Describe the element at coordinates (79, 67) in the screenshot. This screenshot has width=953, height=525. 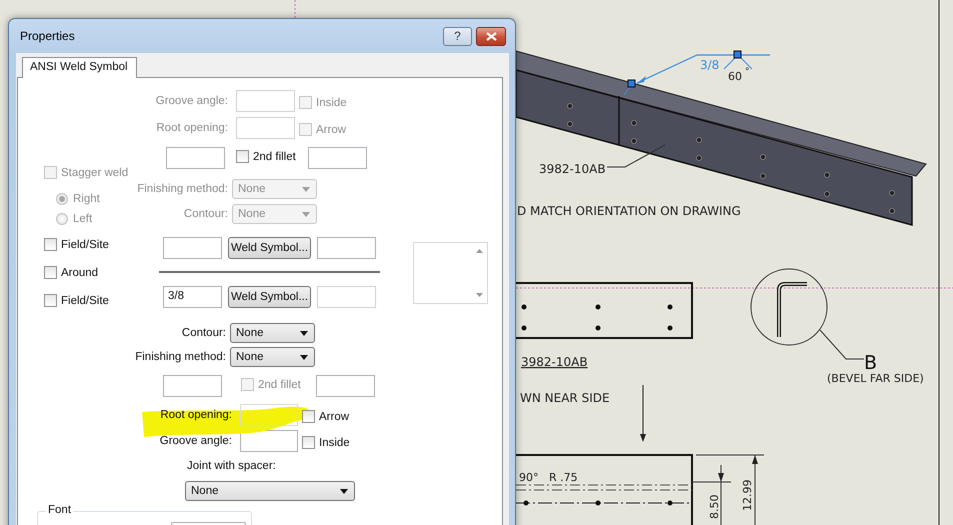
I see `tab: ANSI Weld Symbol` at that location.